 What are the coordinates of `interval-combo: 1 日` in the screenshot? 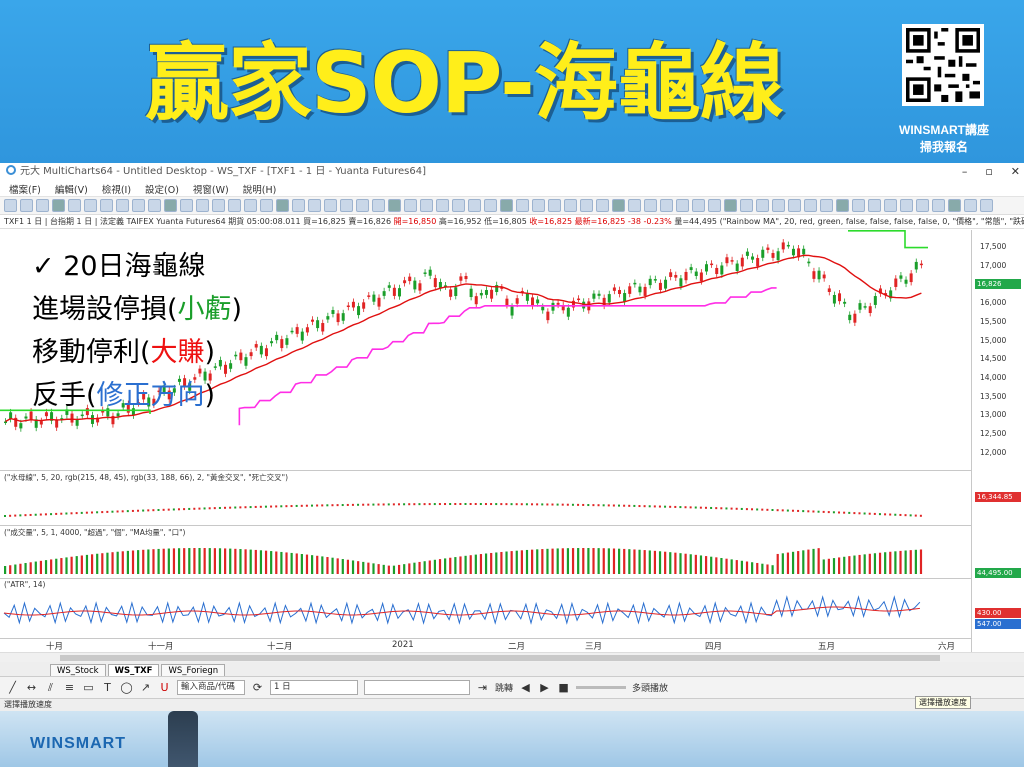 It's located at (314, 687).